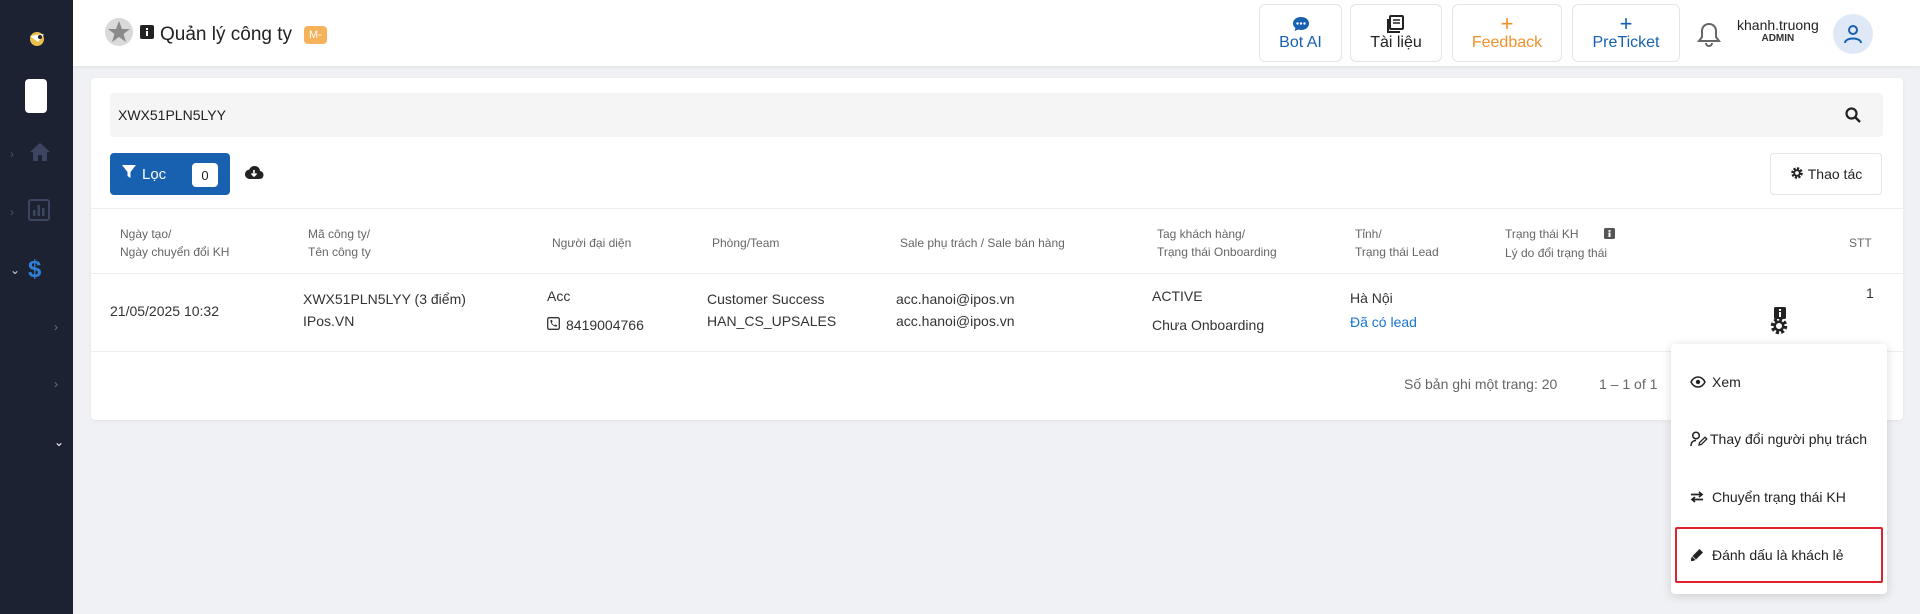 This screenshot has height=614, width=1920. What do you see at coordinates (1779, 382) in the screenshot?
I see `menu-item-view: Xem` at bounding box center [1779, 382].